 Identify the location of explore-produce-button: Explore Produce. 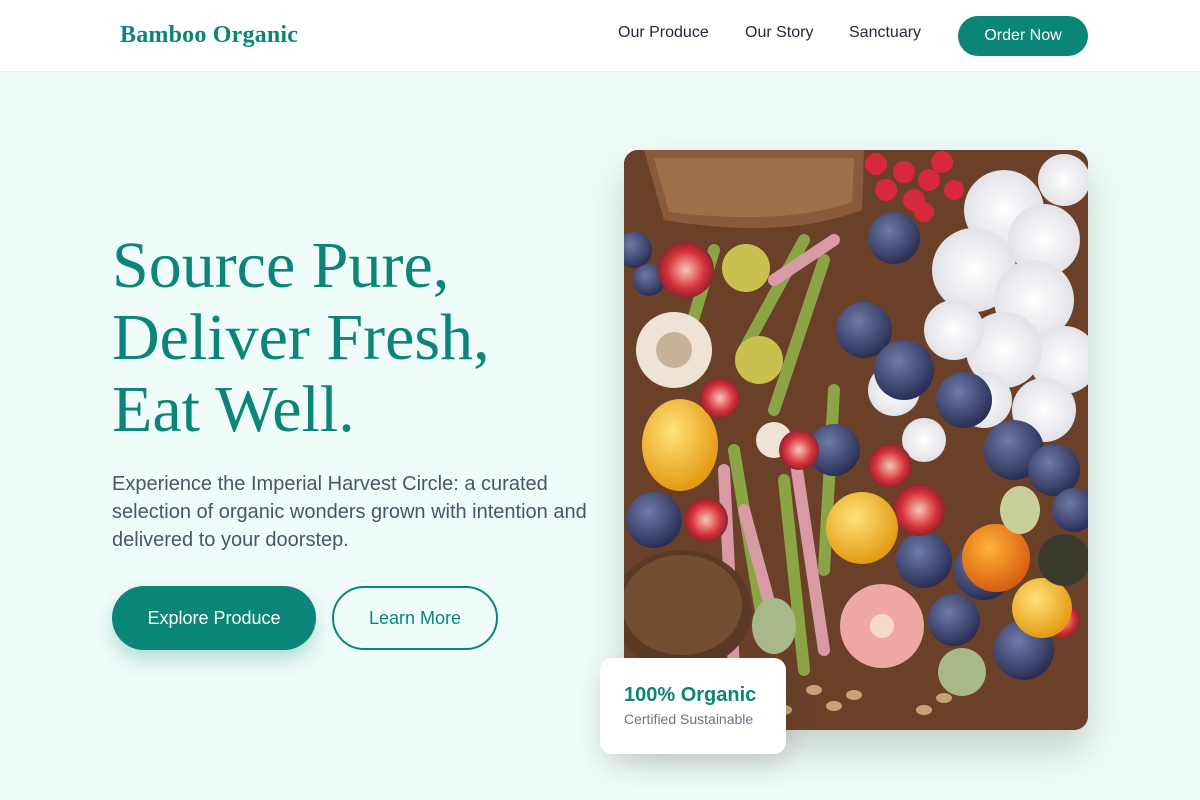
(214, 618).